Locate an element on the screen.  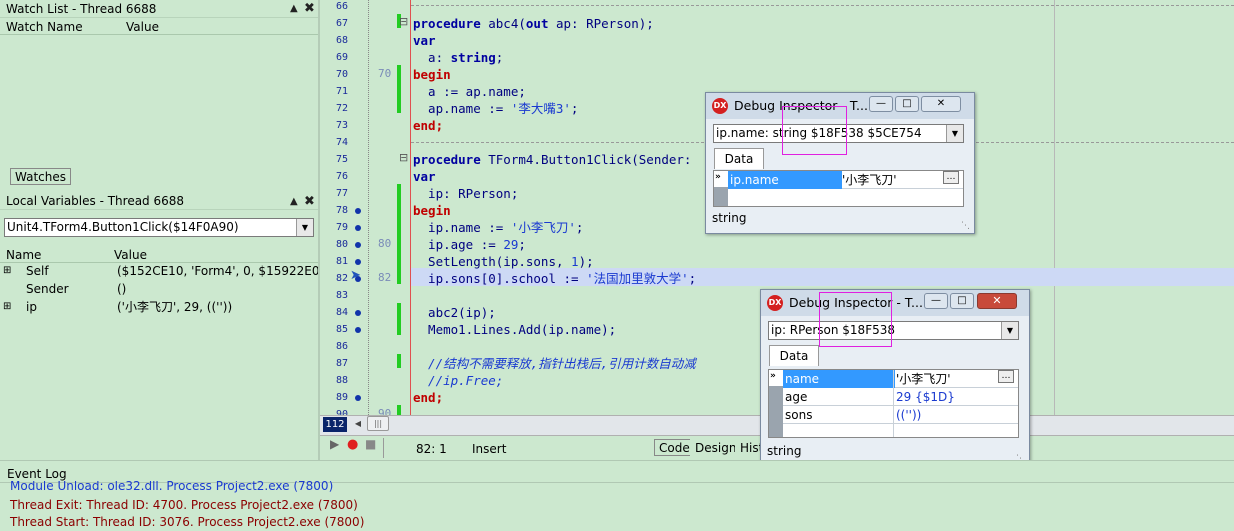
line-number: 83 is located at coordinates (341, 295).